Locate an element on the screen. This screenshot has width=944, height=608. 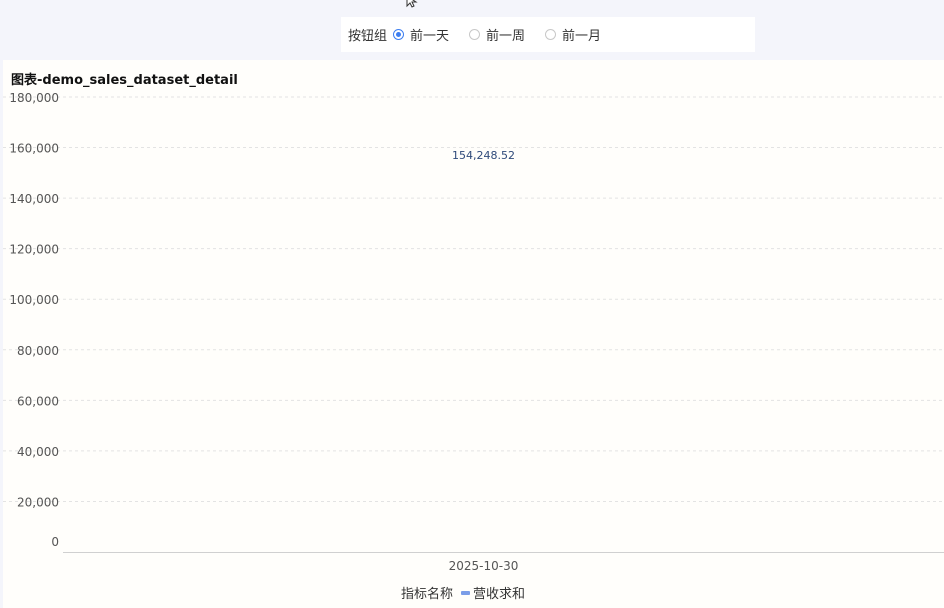
mouse-cursor-icon is located at coordinates (412, 4).